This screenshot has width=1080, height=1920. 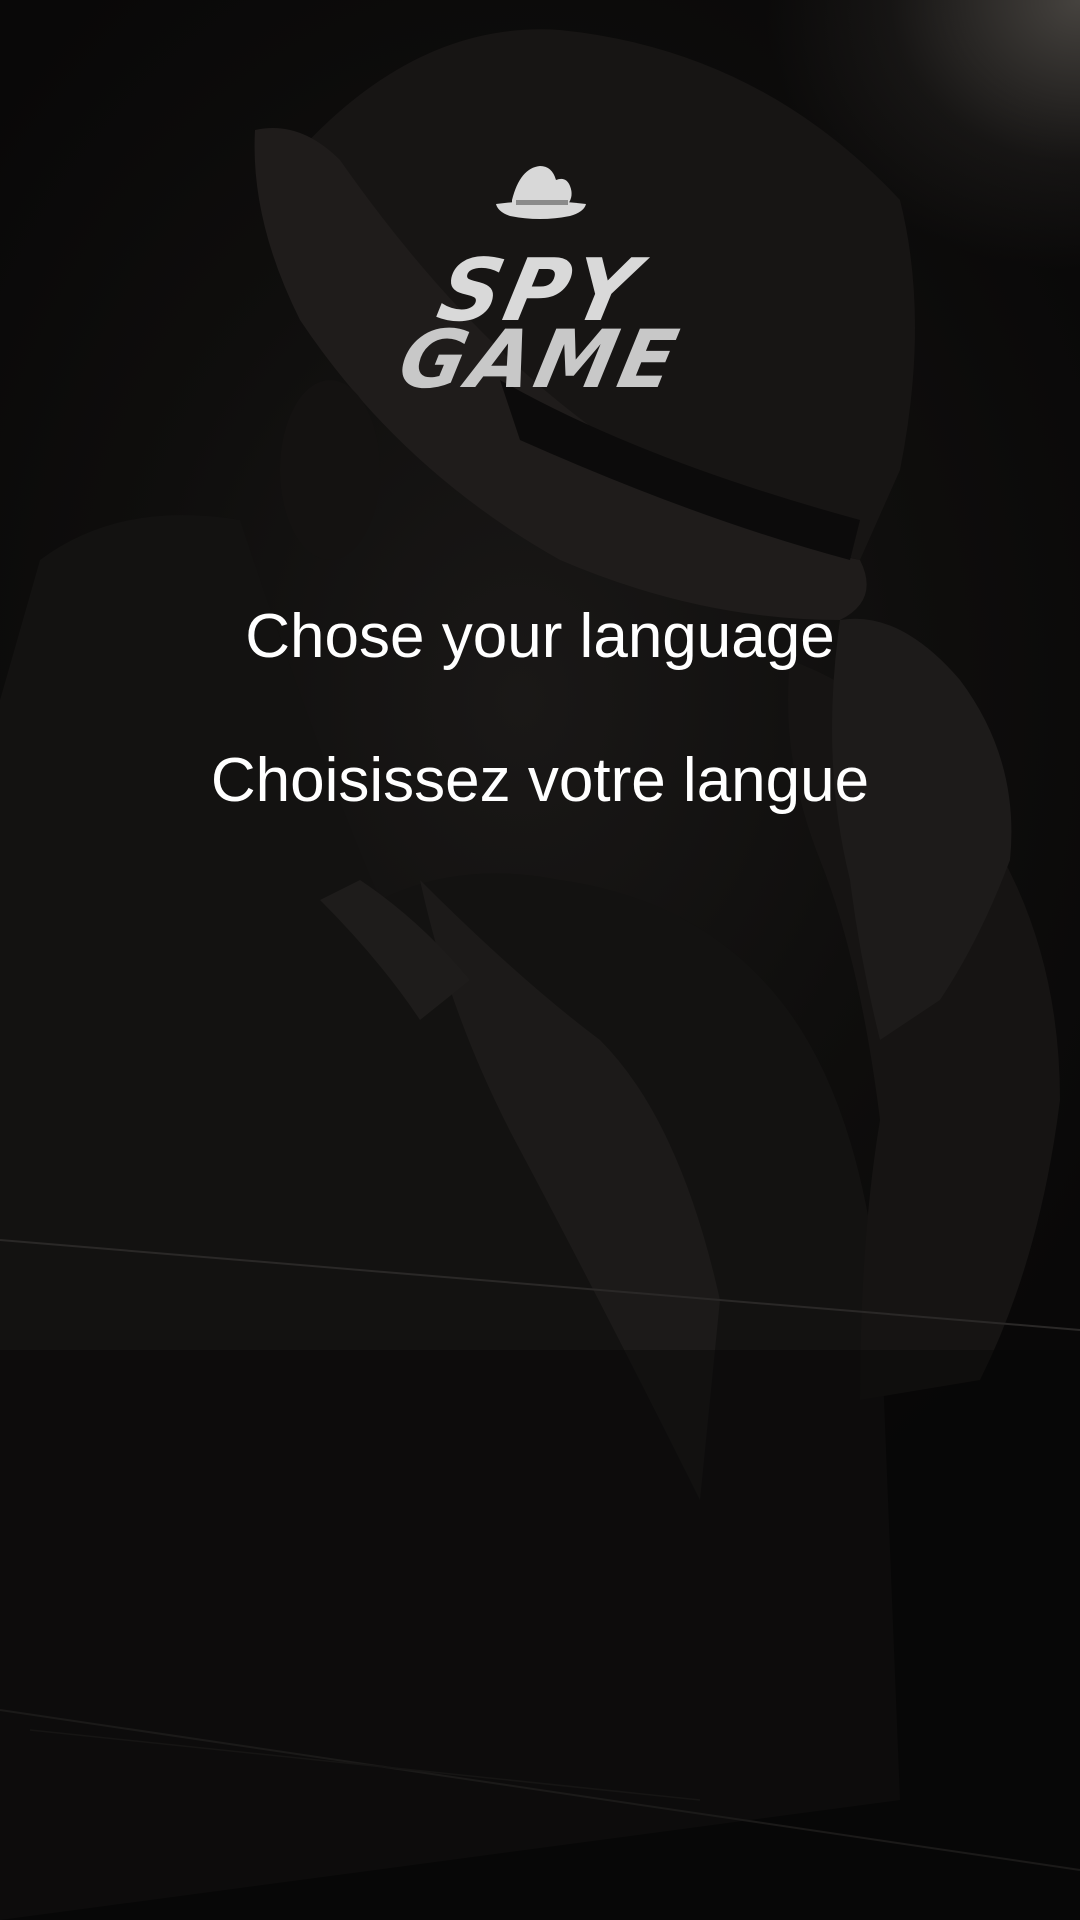 What do you see at coordinates (540, 781) in the screenshot?
I see `language-option-french: Choisissez votre langue` at bounding box center [540, 781].